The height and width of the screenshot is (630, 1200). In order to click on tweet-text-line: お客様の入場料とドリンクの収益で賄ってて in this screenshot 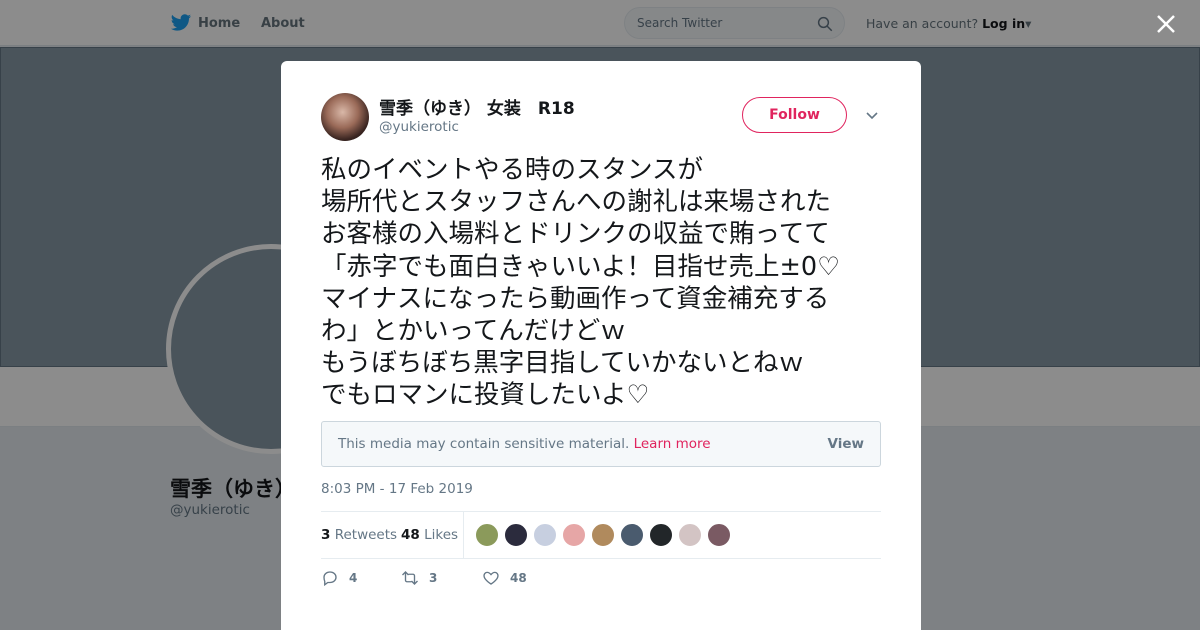, I will do `click(575, 234)`.